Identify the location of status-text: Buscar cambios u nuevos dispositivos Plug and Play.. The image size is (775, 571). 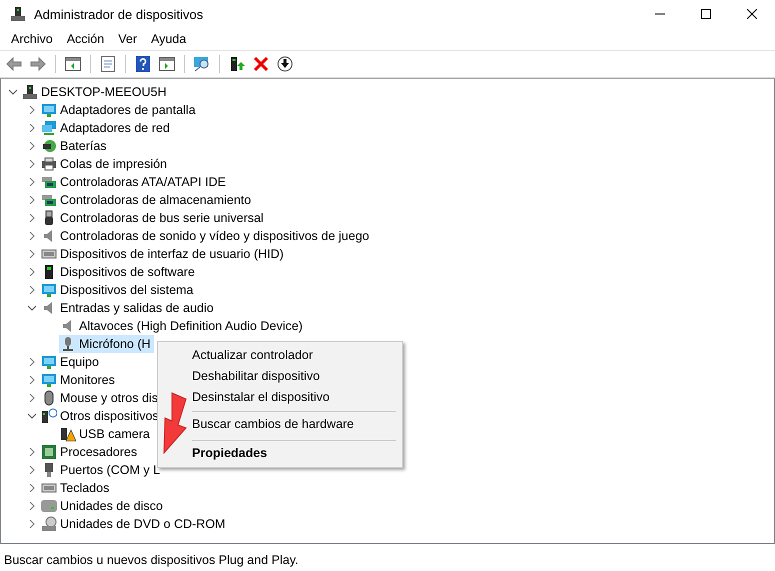
(151, 559).